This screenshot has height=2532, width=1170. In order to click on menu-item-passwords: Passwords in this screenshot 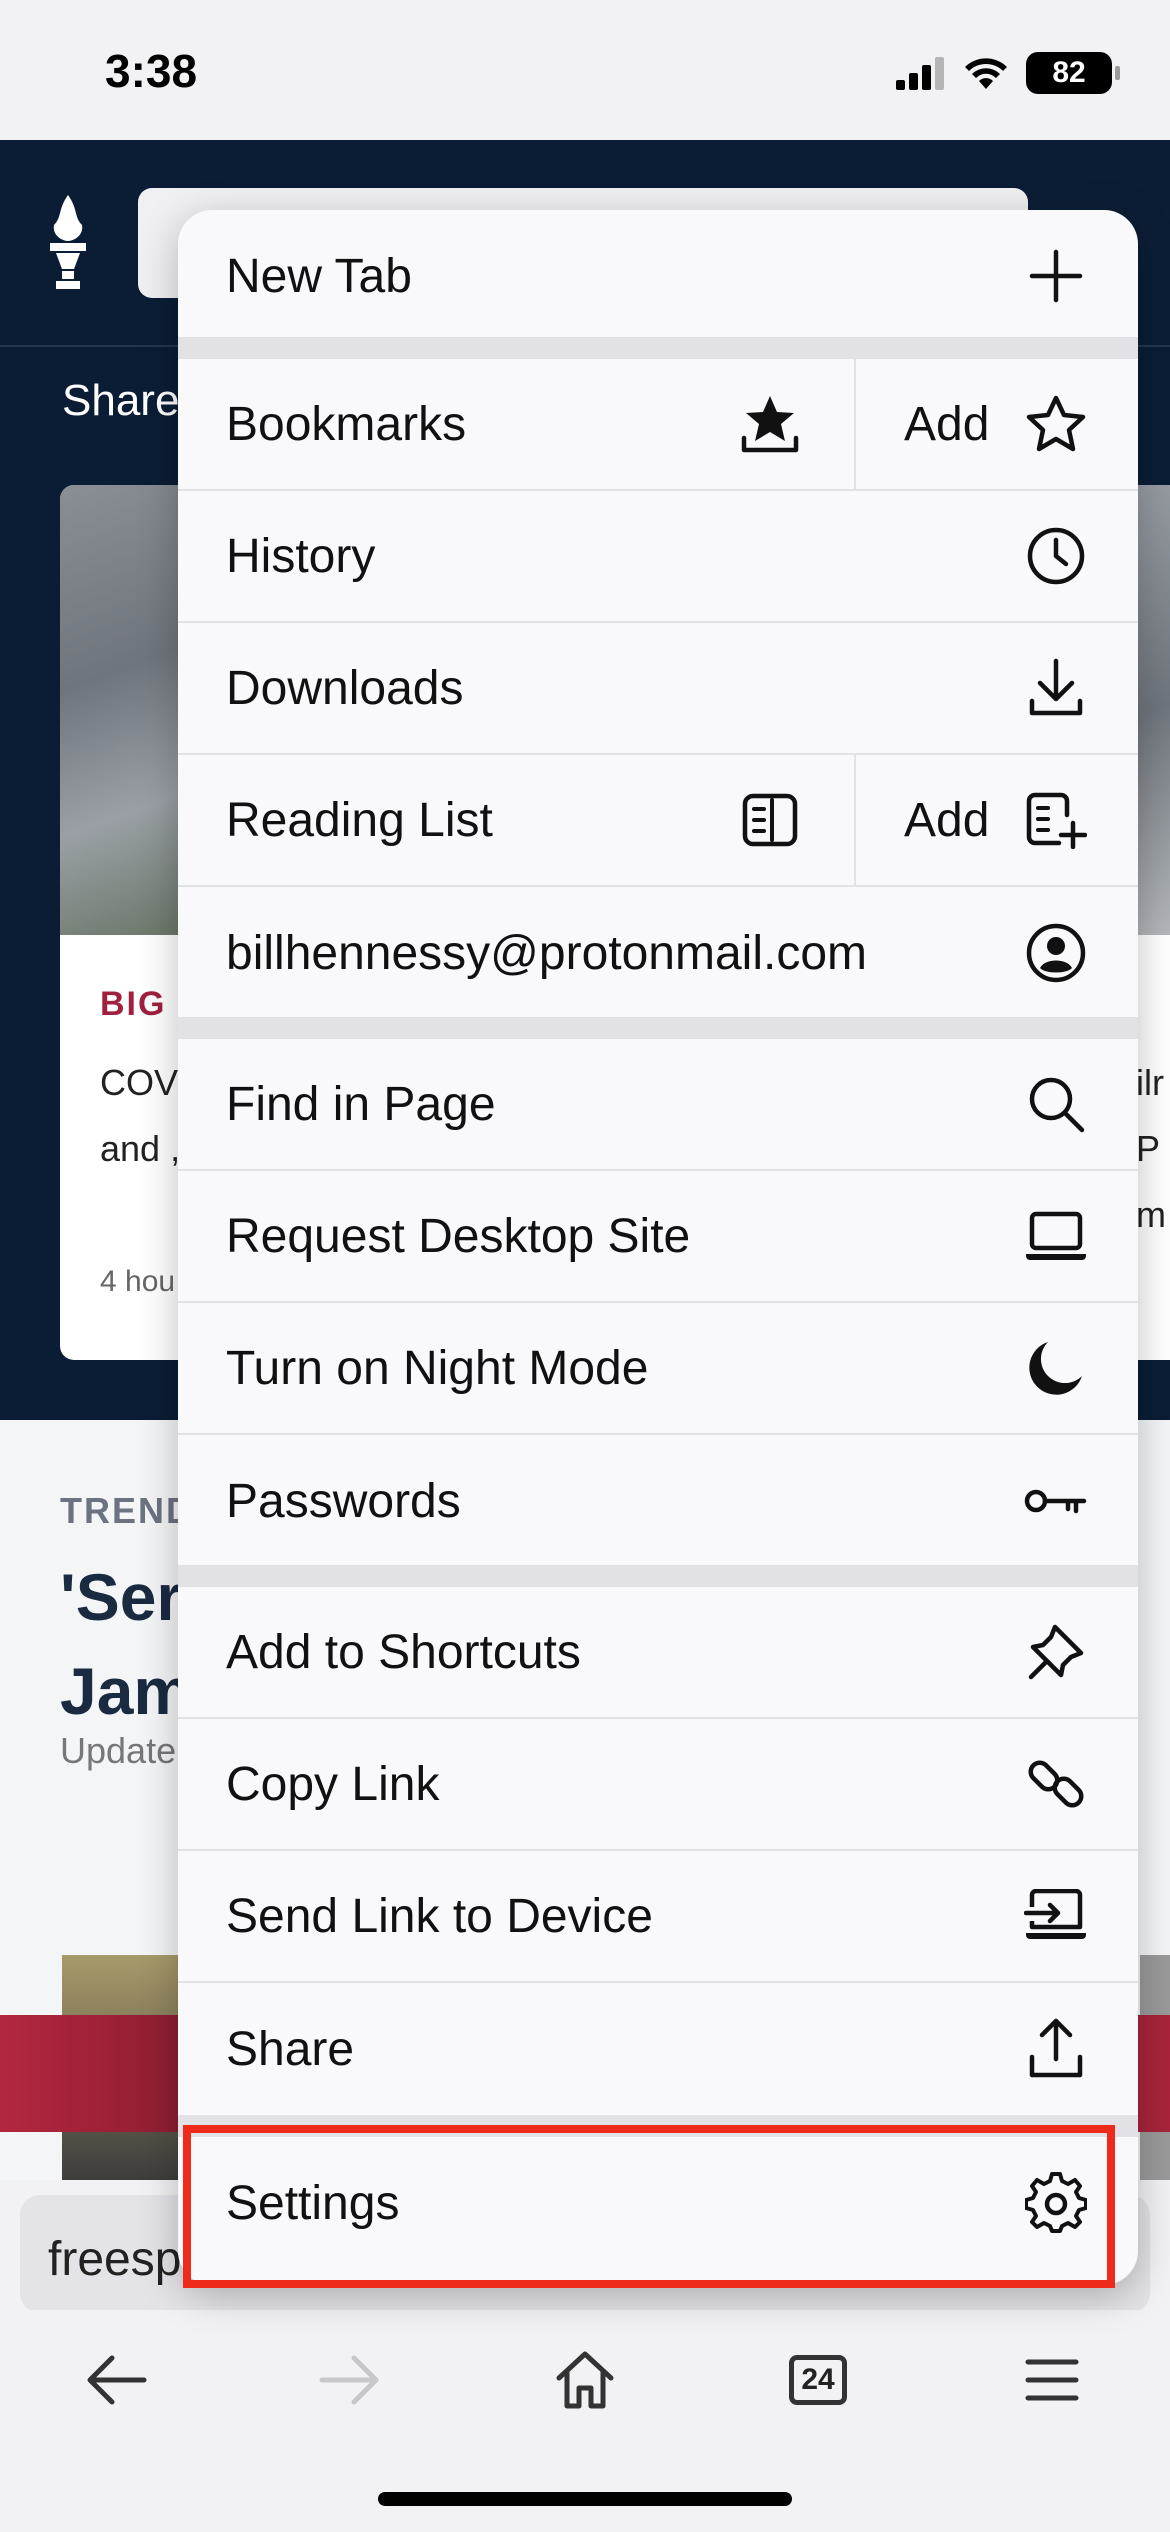, I will do `click(658, 1501)`.